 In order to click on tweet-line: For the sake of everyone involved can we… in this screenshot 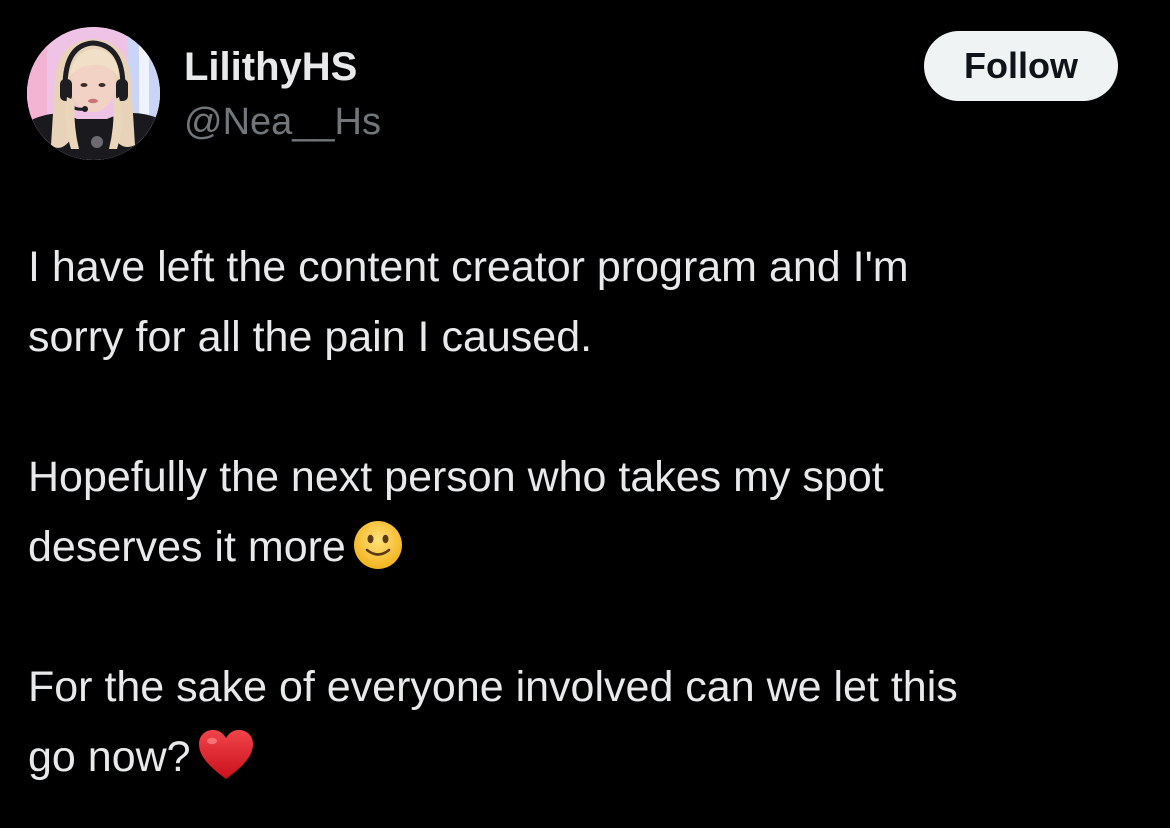, I will do `click(493, 687)`.